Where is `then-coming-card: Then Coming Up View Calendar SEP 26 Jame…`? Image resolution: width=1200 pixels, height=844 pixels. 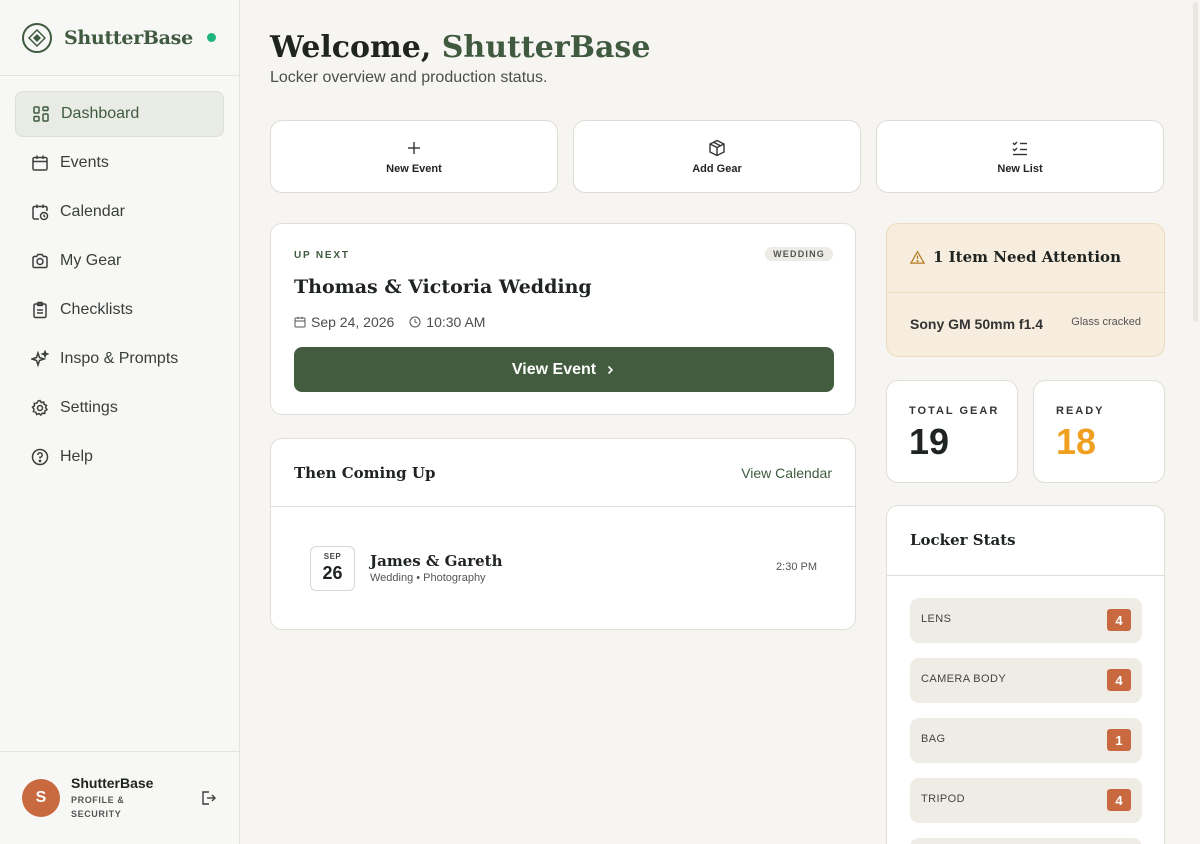
then-coming-card: Then Coming Up View Calendar SEP 26 Jame… is located at coordinates (563, 534).